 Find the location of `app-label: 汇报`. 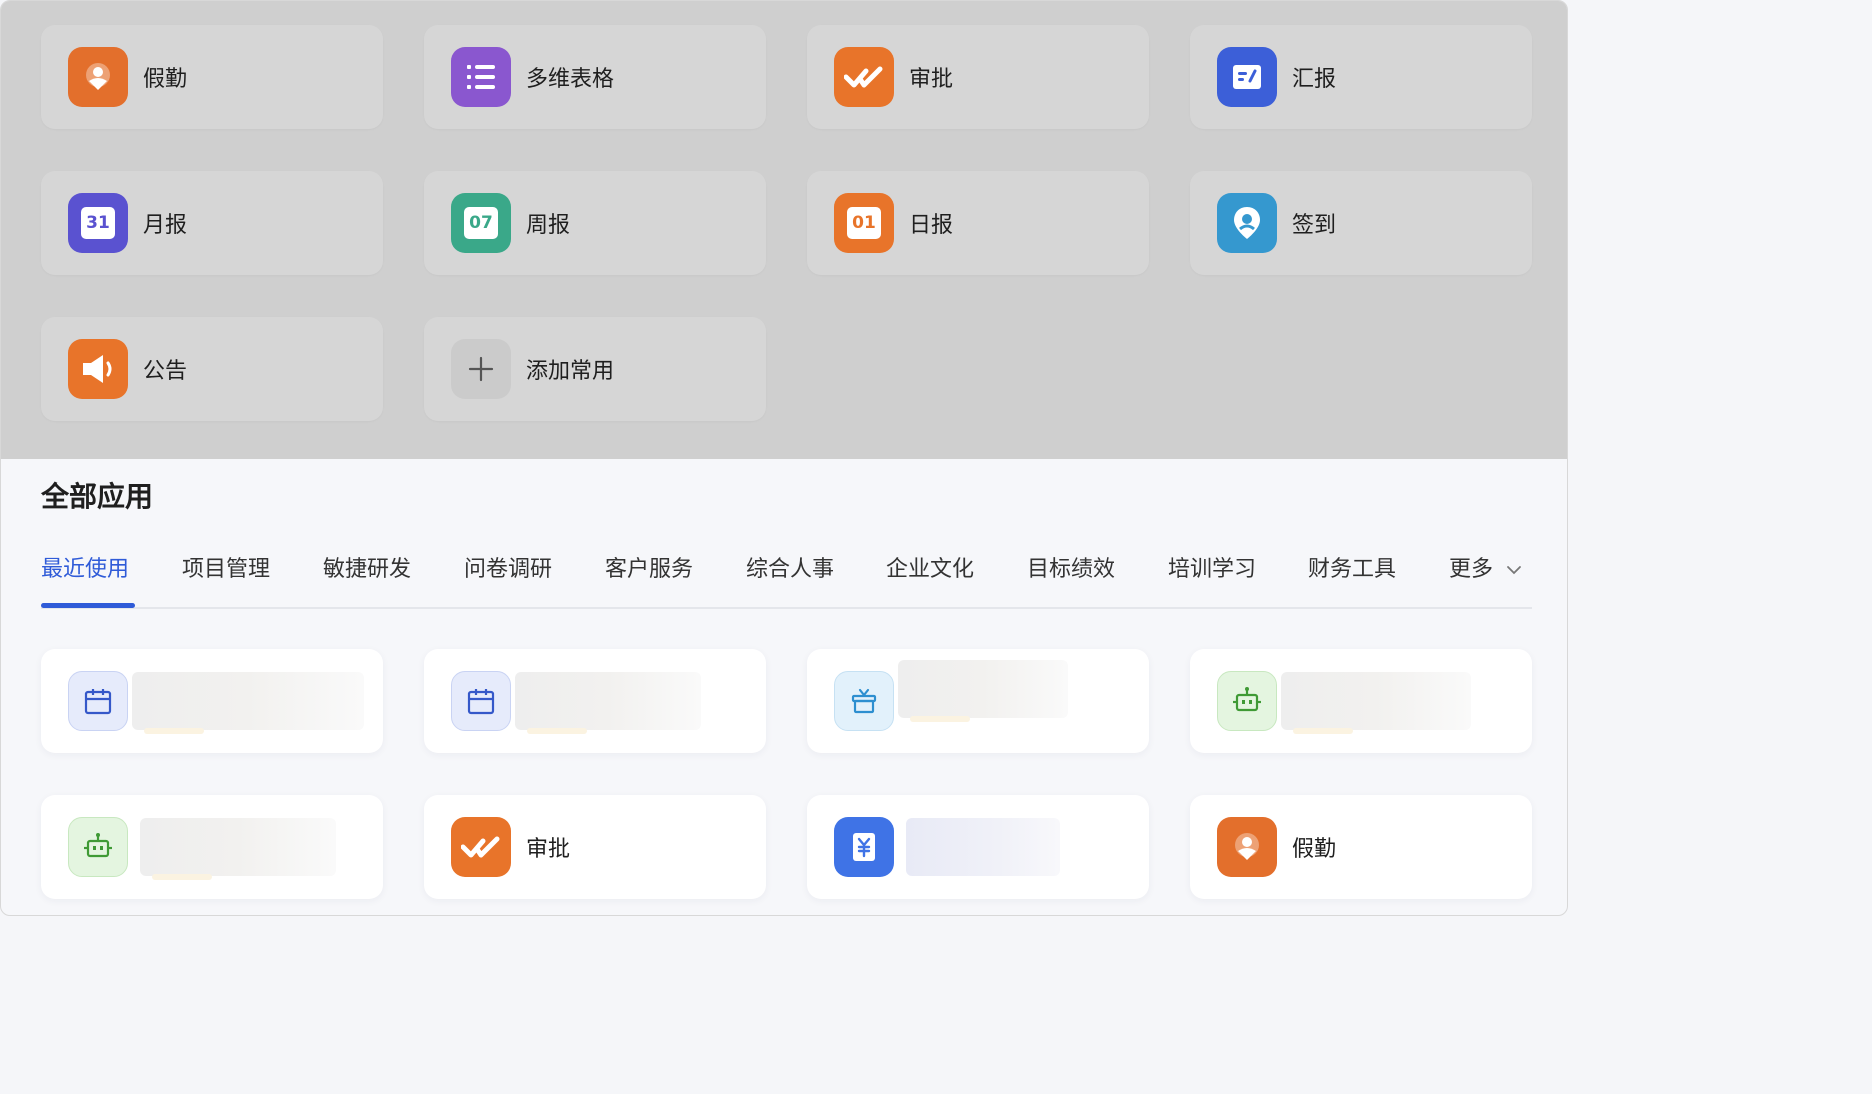

app-label: 汇报 is located at coordinates (1314, 79).